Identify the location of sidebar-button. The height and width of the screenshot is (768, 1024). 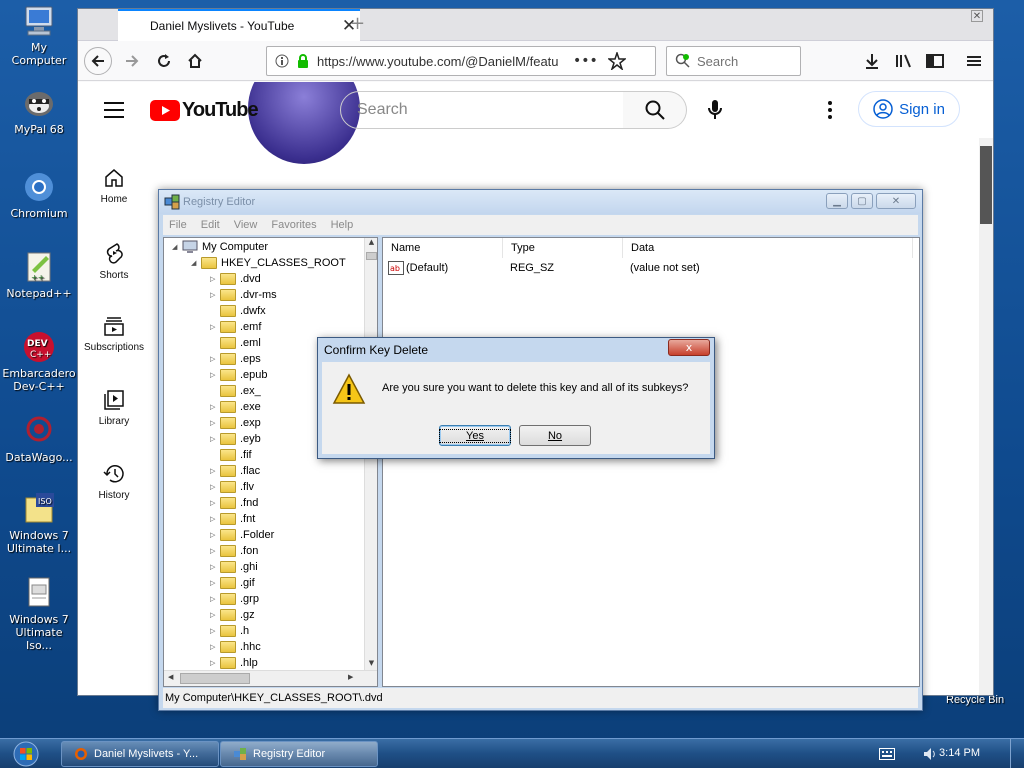
(935, 61).